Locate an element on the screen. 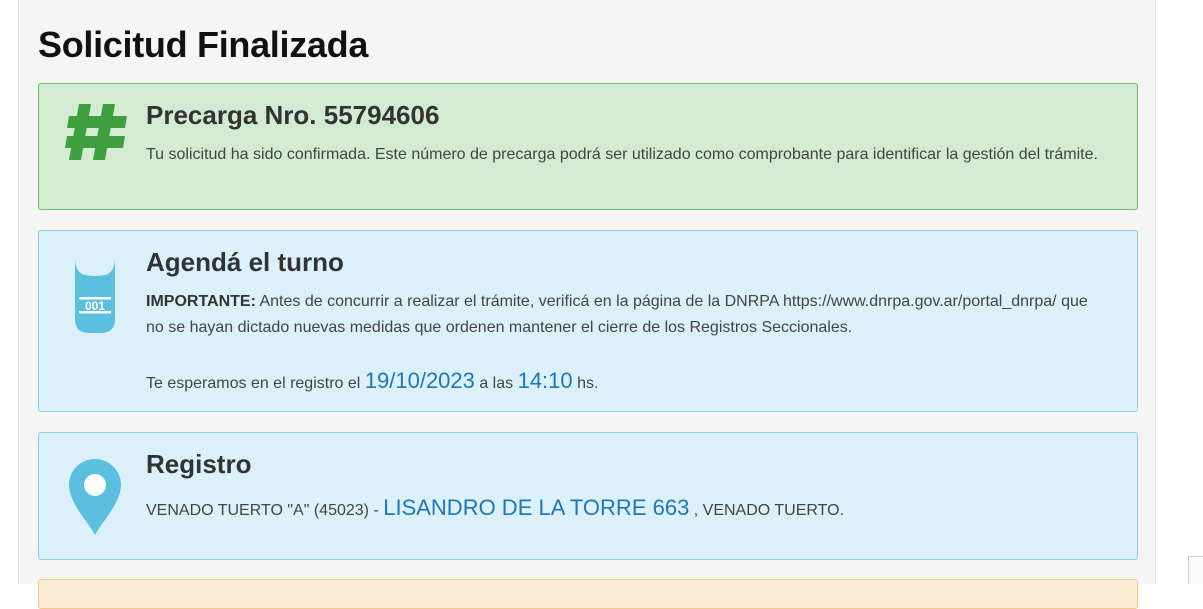 The height and width of the screenshot is (609, 1203). hash-icon is located at coordinates (97, 134).